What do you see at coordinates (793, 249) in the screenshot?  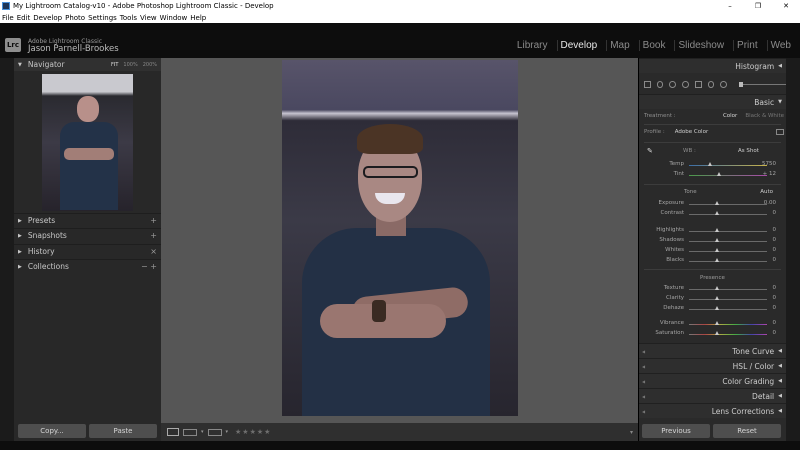 I see `right-panel-edge` at bounding box center [793, 249].